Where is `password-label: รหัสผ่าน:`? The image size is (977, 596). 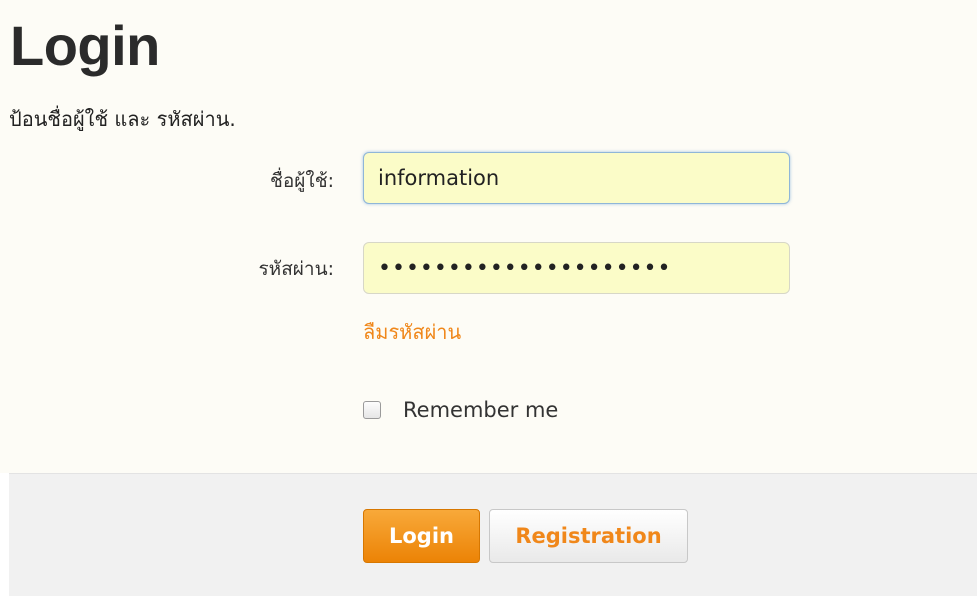
password-label: รหัสผ่าน: is located at coordinates (296, 269).